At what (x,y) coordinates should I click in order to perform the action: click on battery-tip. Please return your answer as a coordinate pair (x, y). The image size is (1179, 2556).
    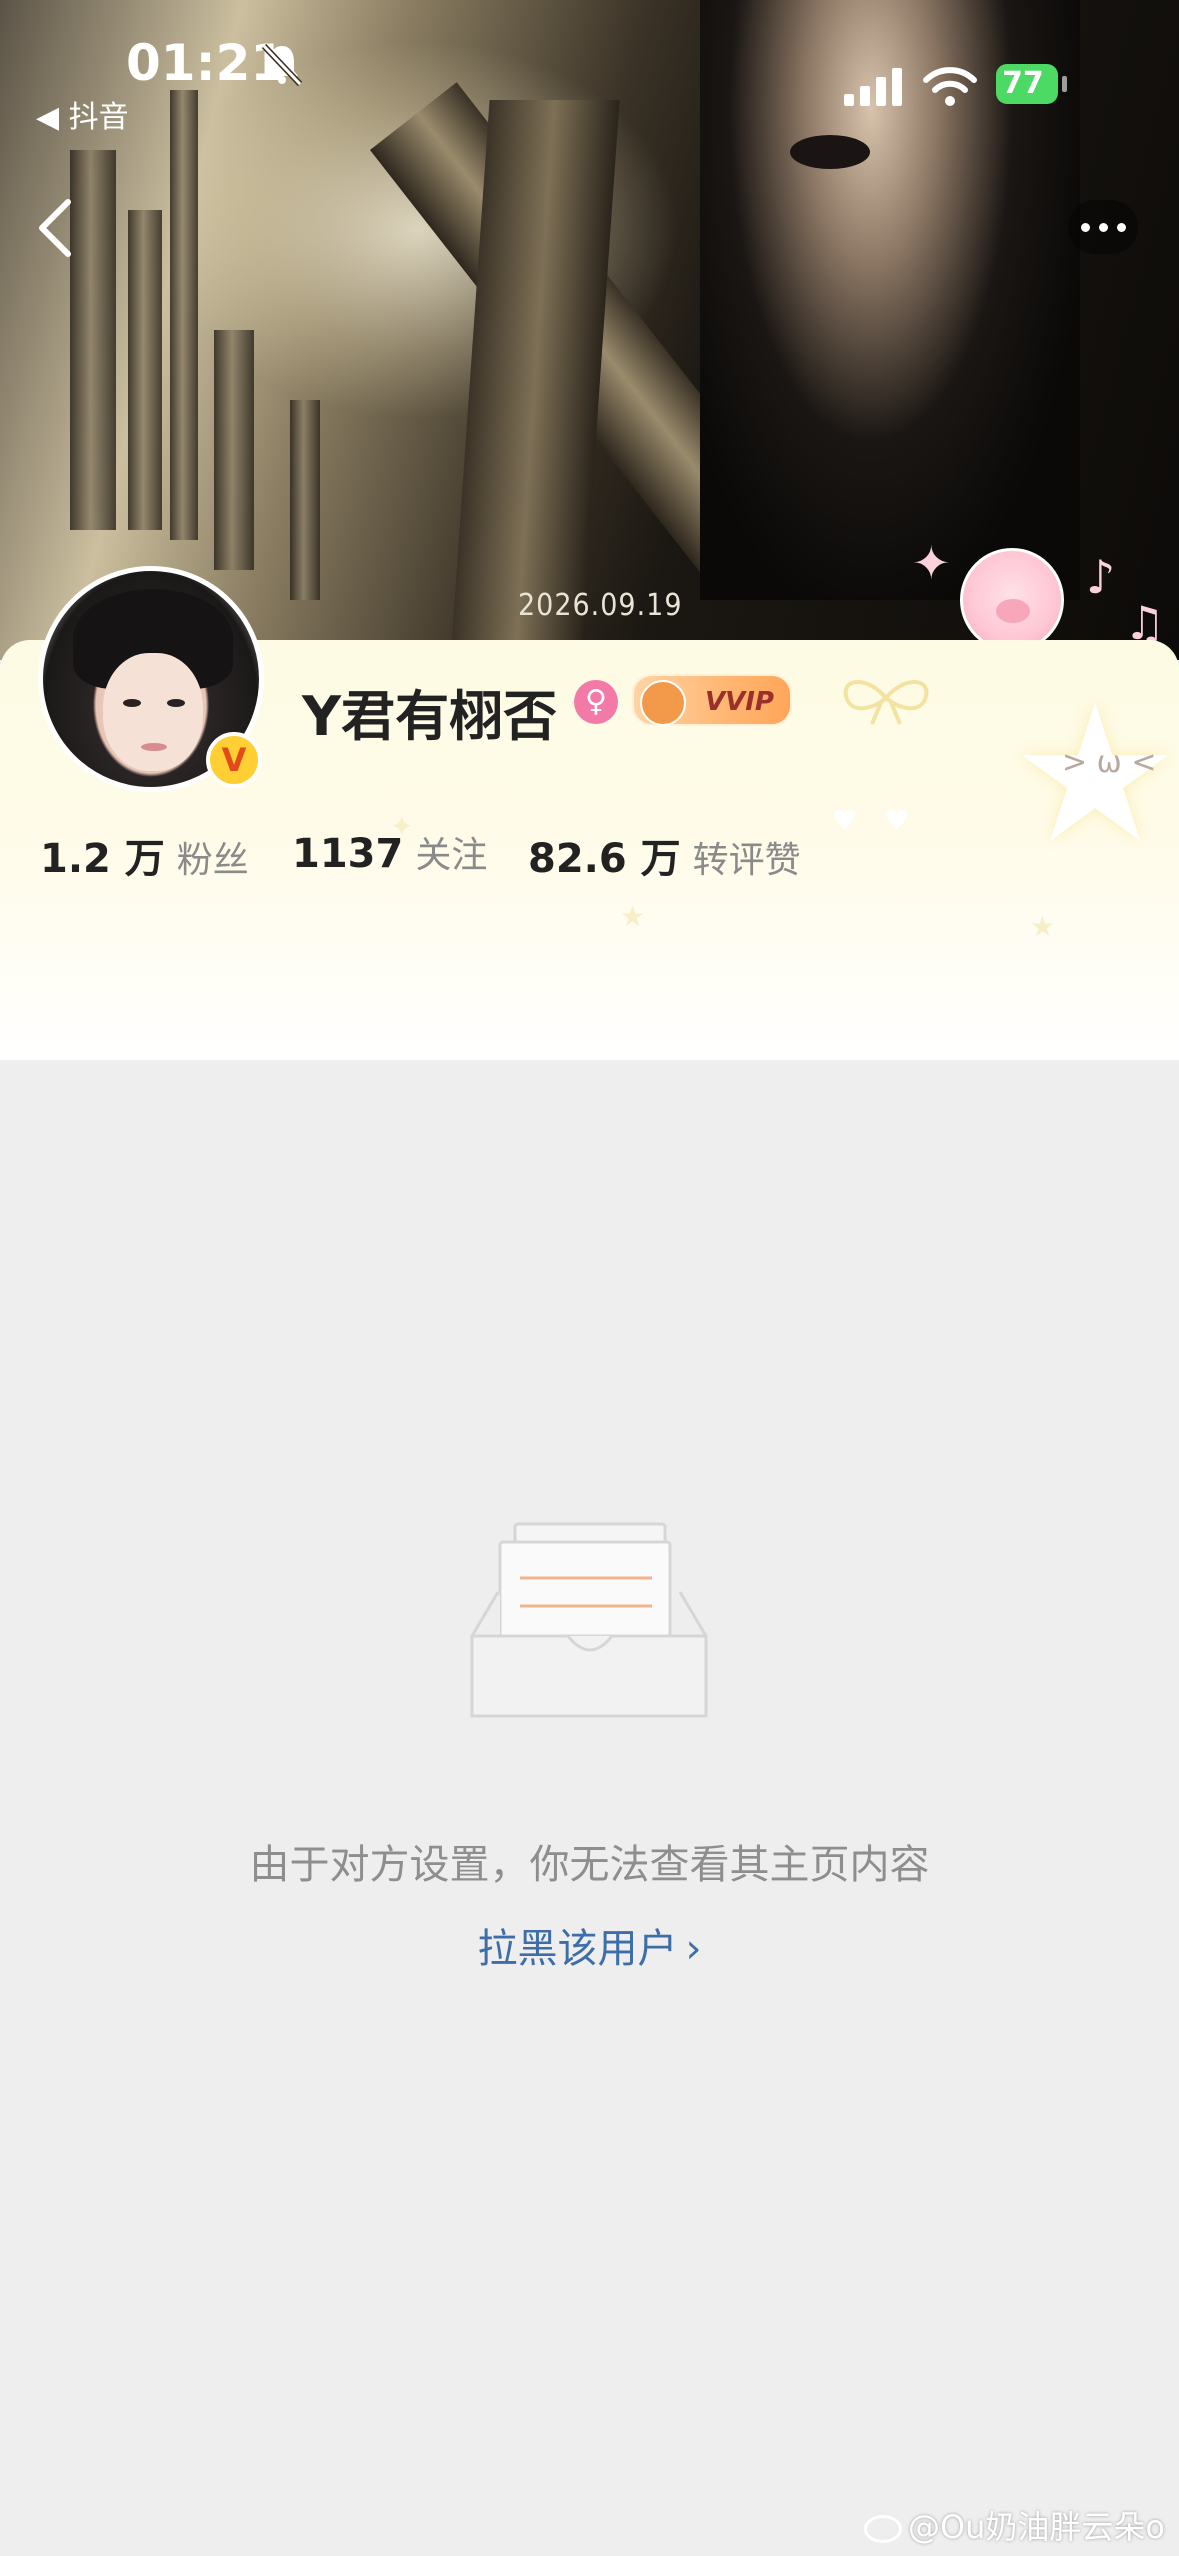
    Looking at the image, I should click on (1064, 84).